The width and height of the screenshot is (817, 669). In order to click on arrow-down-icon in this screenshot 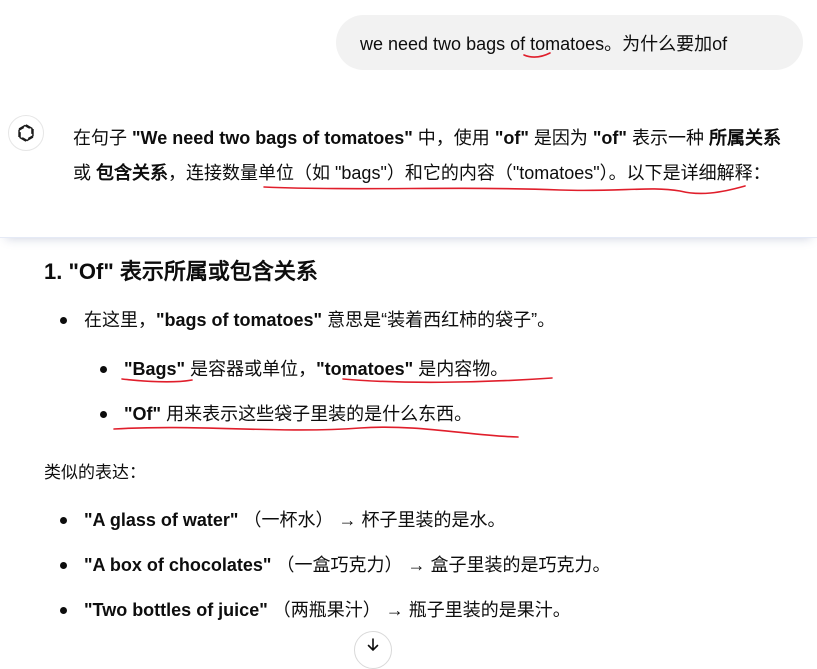, I will do `click(373, 645)`.